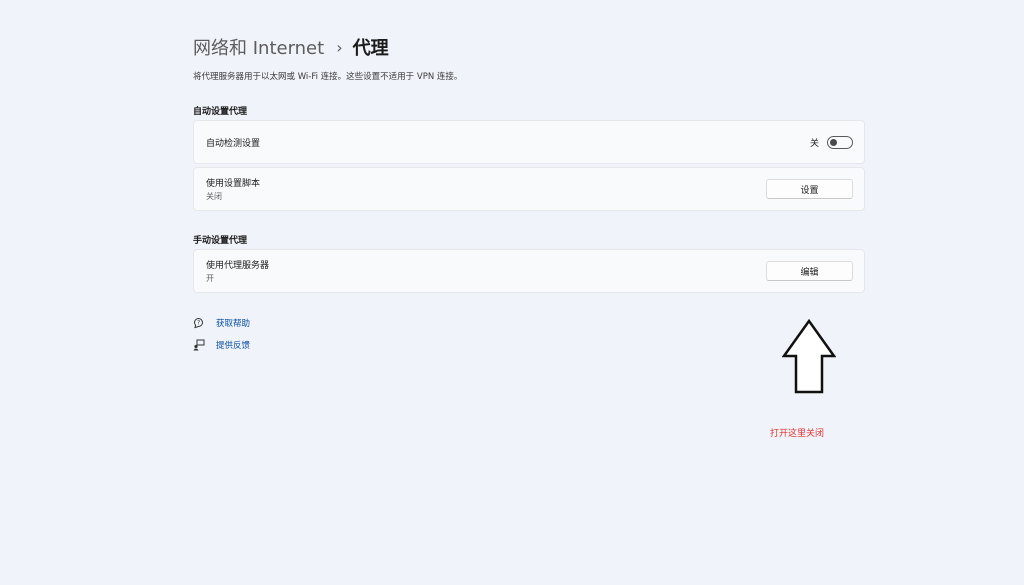  I want to click on auto-detect-toggle, so click(840, 142).